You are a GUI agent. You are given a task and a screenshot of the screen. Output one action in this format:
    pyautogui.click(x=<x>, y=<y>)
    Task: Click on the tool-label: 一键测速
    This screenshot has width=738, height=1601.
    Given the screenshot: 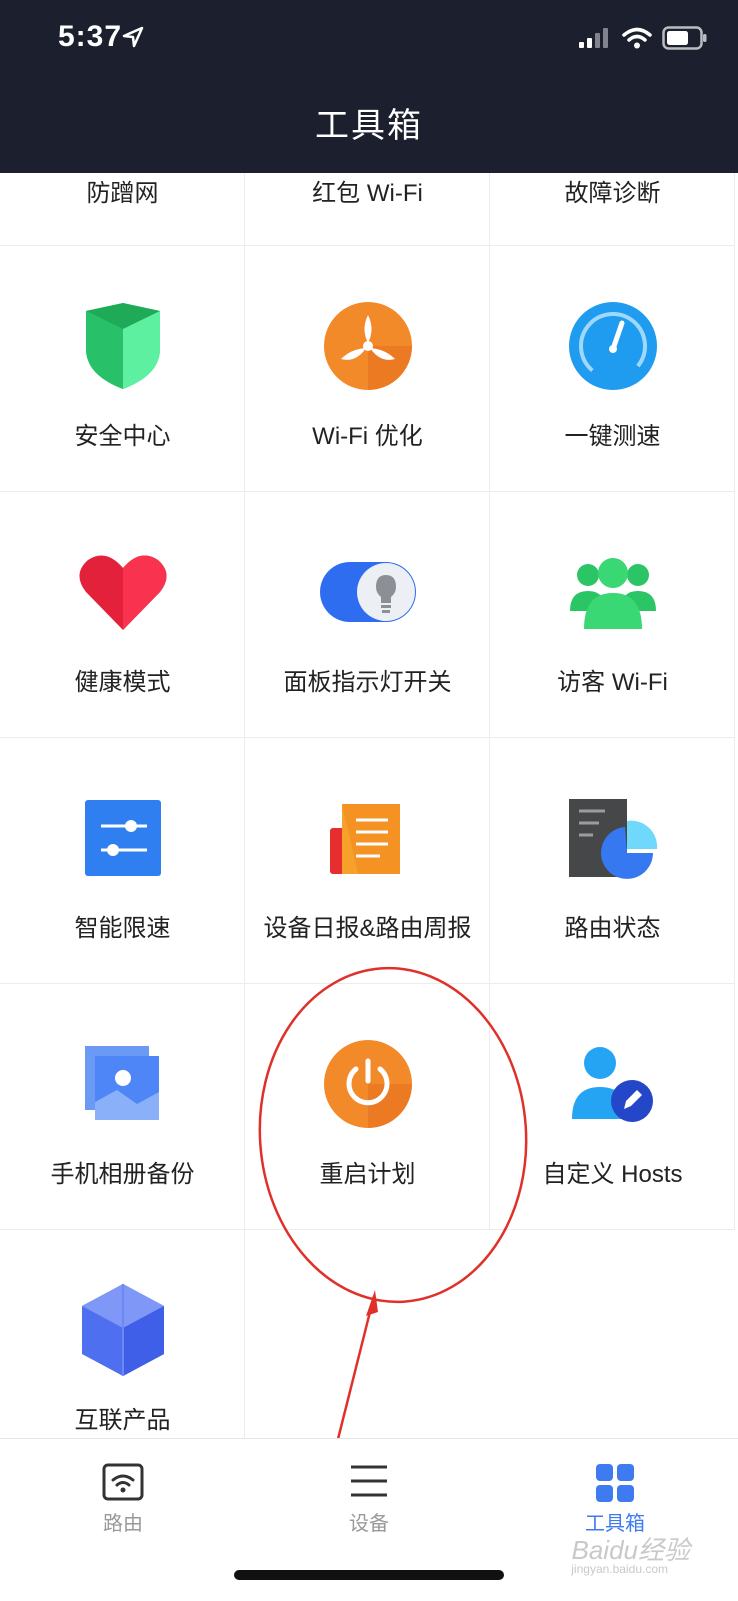 What is the action you would take?
    pyautogui.click(x=612, y=436)
    